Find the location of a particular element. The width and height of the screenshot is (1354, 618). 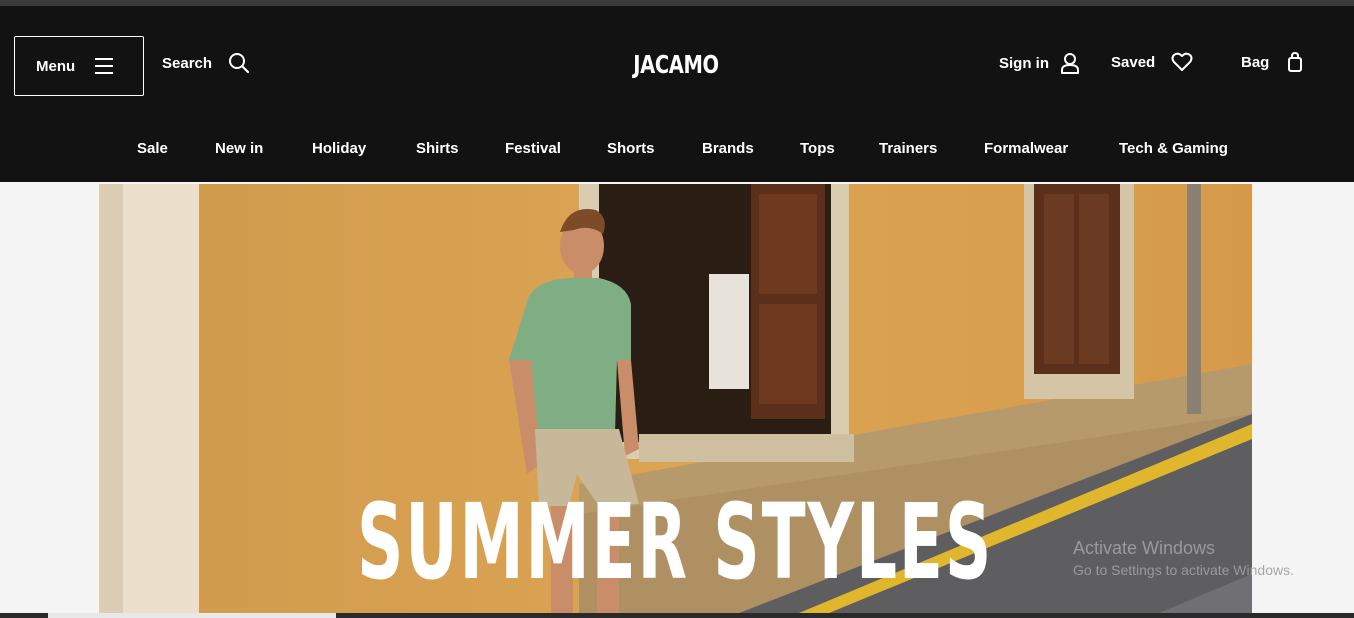

nav-item-trainers: Trainers is located at coordinates (908, 148).